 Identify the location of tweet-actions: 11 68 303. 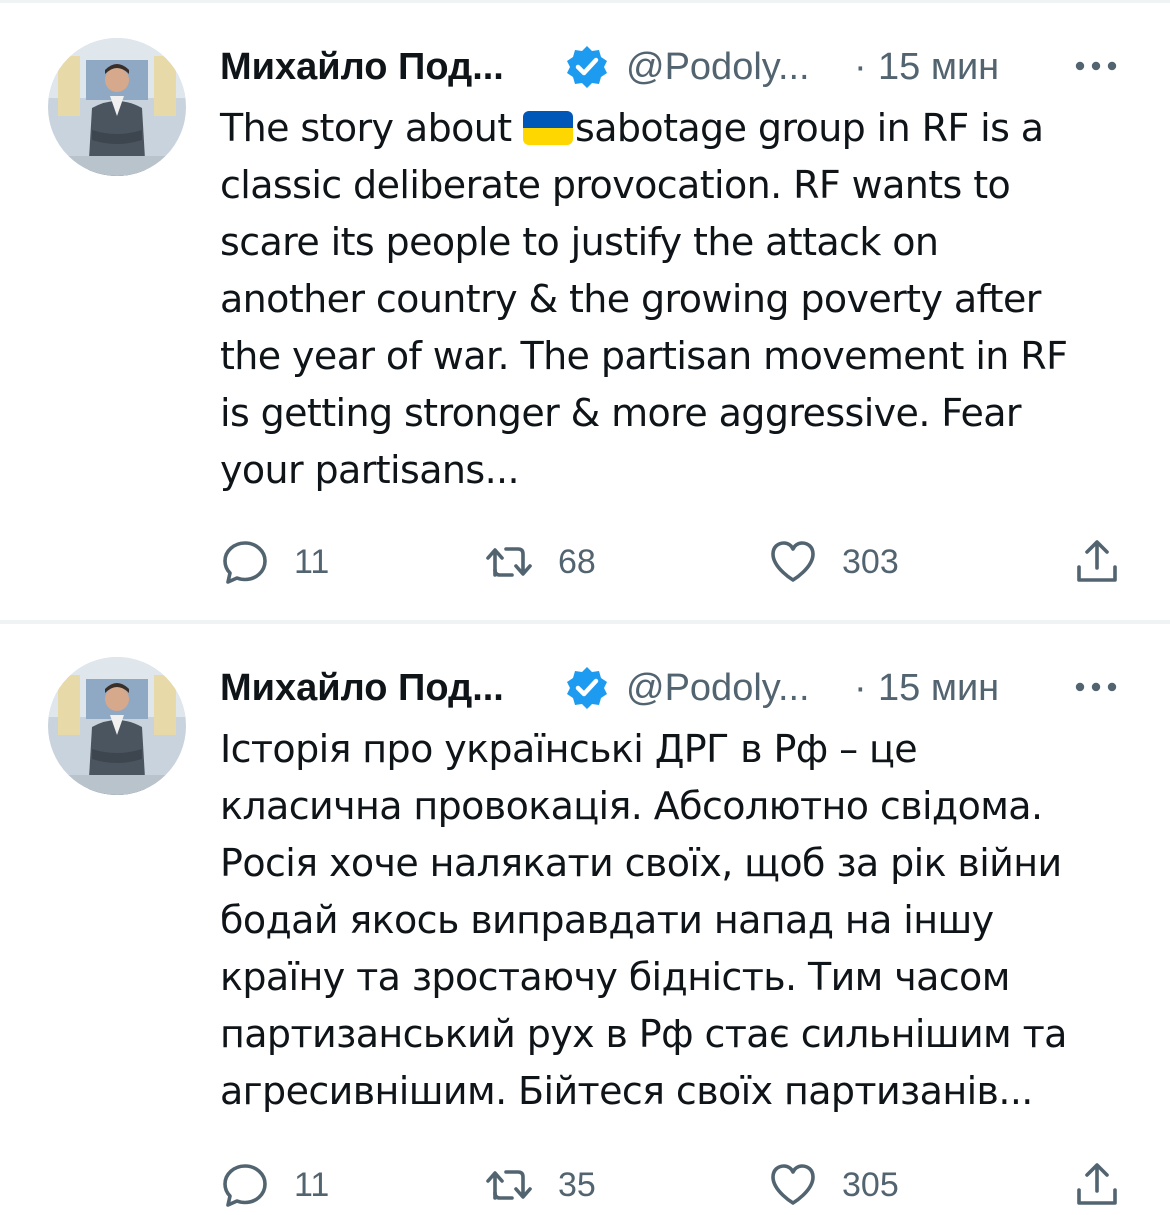
(675, 562).